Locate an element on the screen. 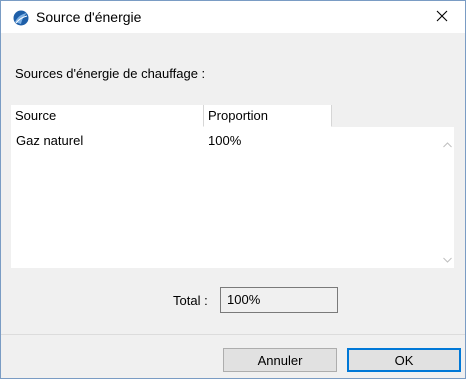 The width and height of the screenshot is (466, 379). app-icon is located at coordinates (21, 18).